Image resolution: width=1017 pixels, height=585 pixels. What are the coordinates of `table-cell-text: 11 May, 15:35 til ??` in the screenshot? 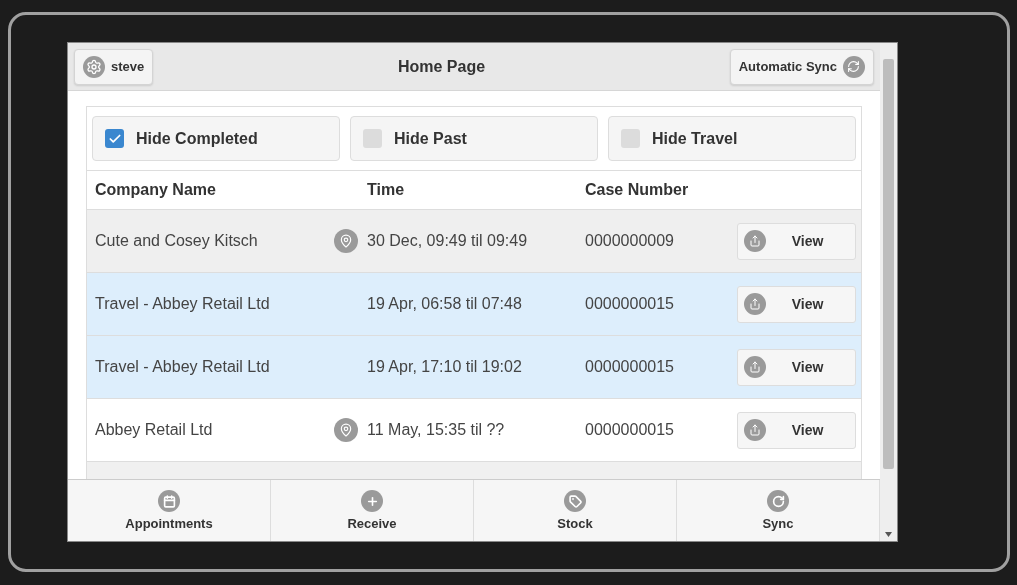 It's located at (436, 430).